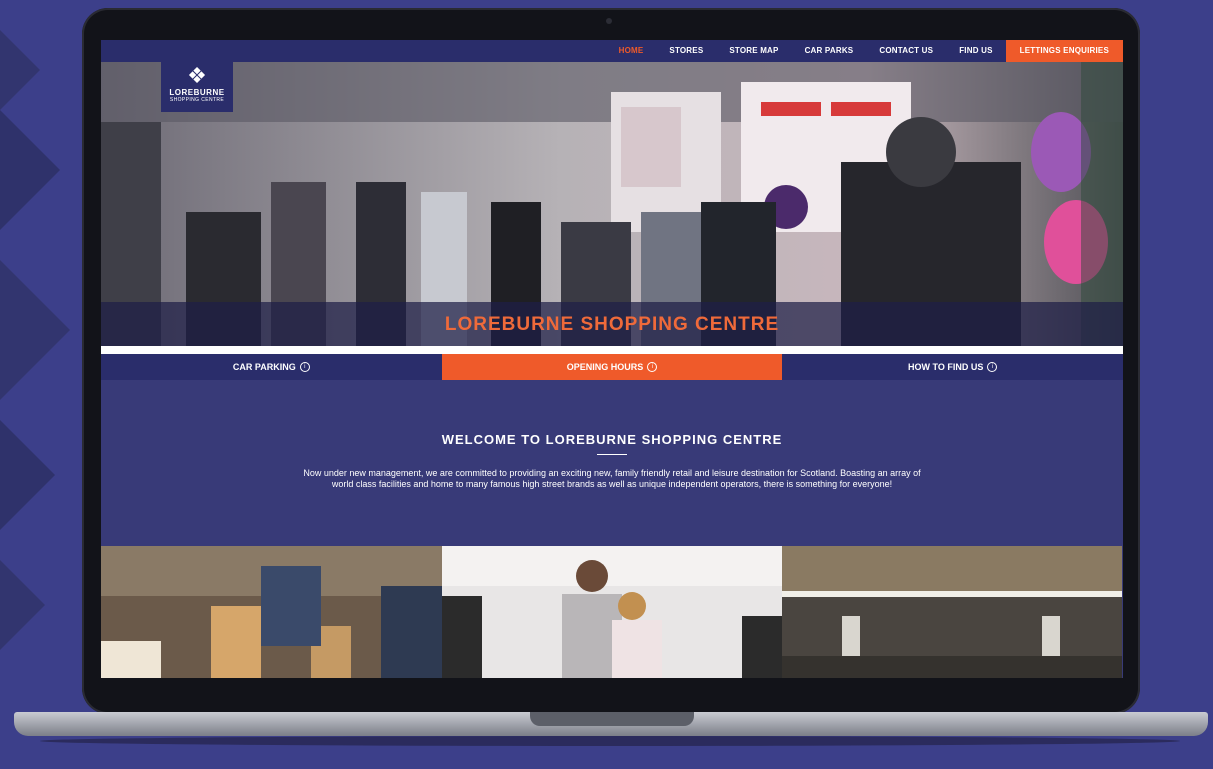 This screenshot has width=1213, height=769. What do you see at coordinates (906, 51) in the screenshot?
I see `nav-contact-us: CONTACT US` at bounding box center [906, 51].